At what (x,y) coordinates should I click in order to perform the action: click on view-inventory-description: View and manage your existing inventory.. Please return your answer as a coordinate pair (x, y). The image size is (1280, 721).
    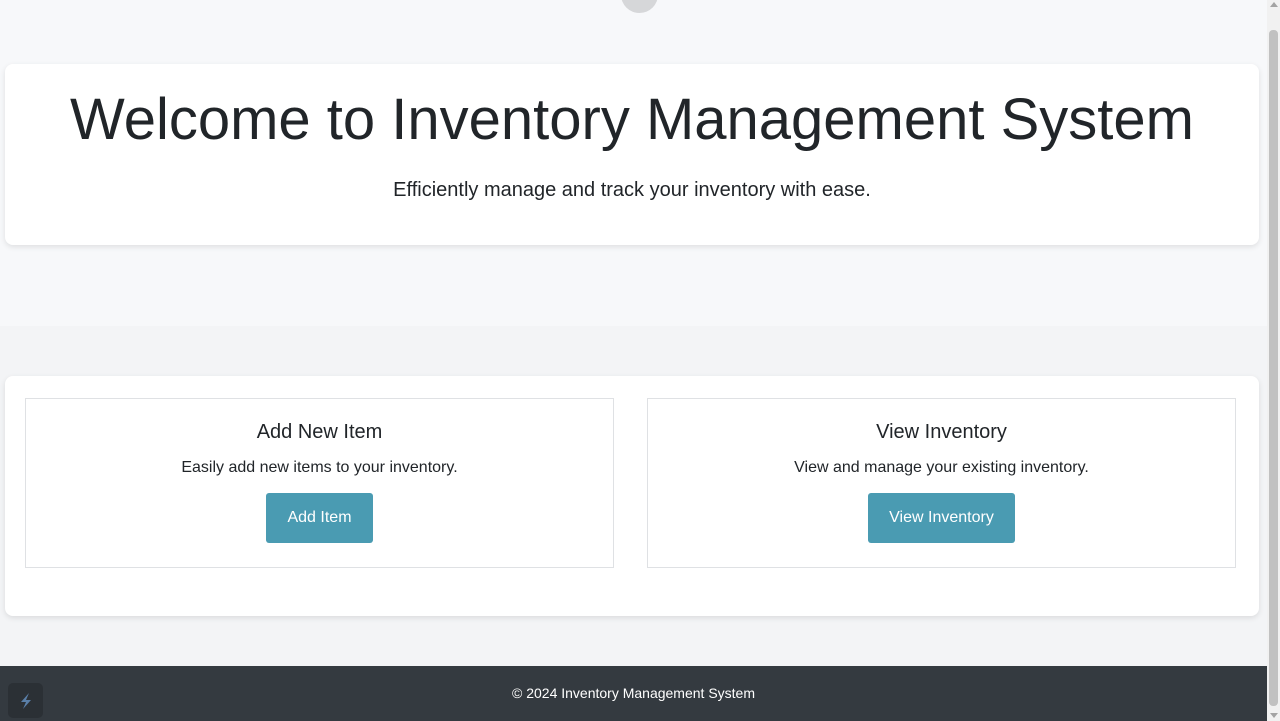
    Looking at the image, I should click on (941, 467).